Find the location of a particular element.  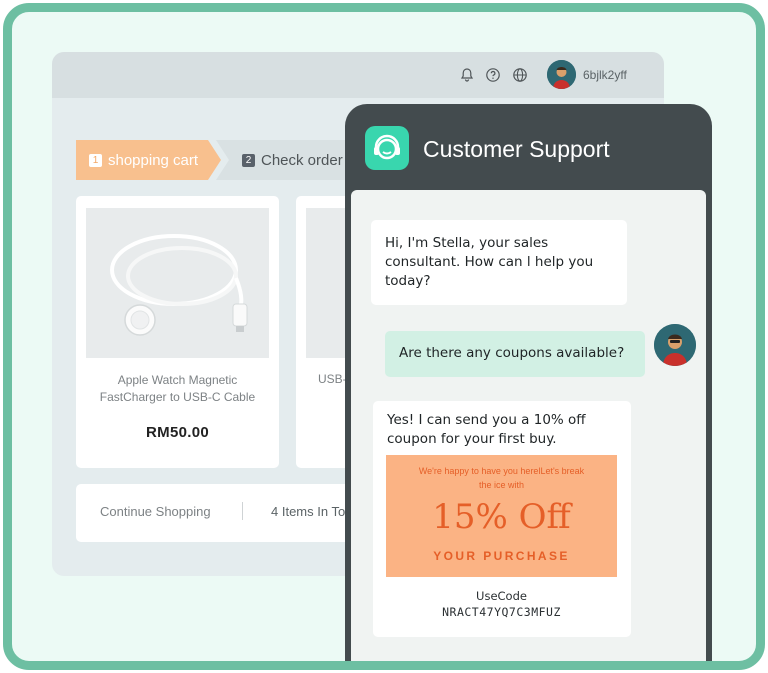

divider is located at coordinates (242, 511).